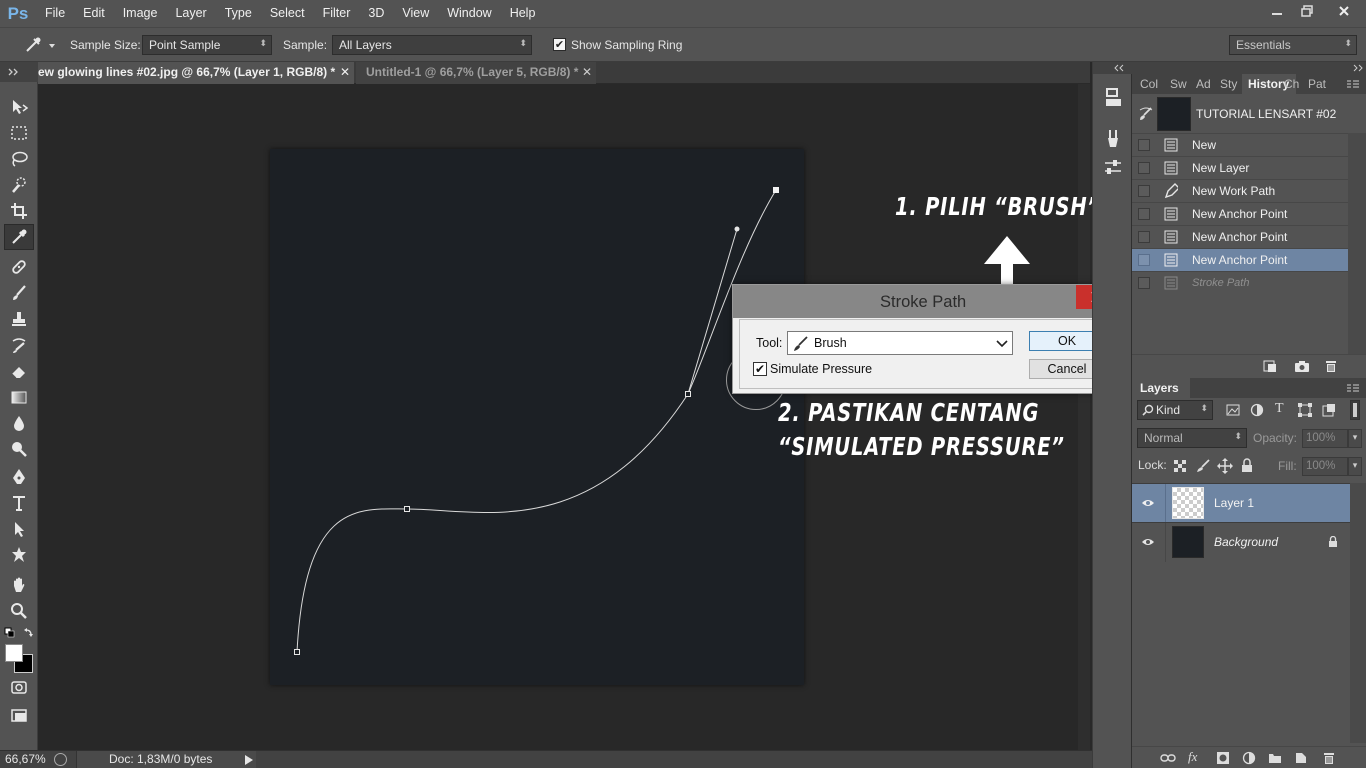 Image resolution: width=1366 pixels, height=768 pixels. What do you see at coordinates (40, 45) in the screenshot?
I see `eyedropper-preset-icon` at bounding box center [40, 45].